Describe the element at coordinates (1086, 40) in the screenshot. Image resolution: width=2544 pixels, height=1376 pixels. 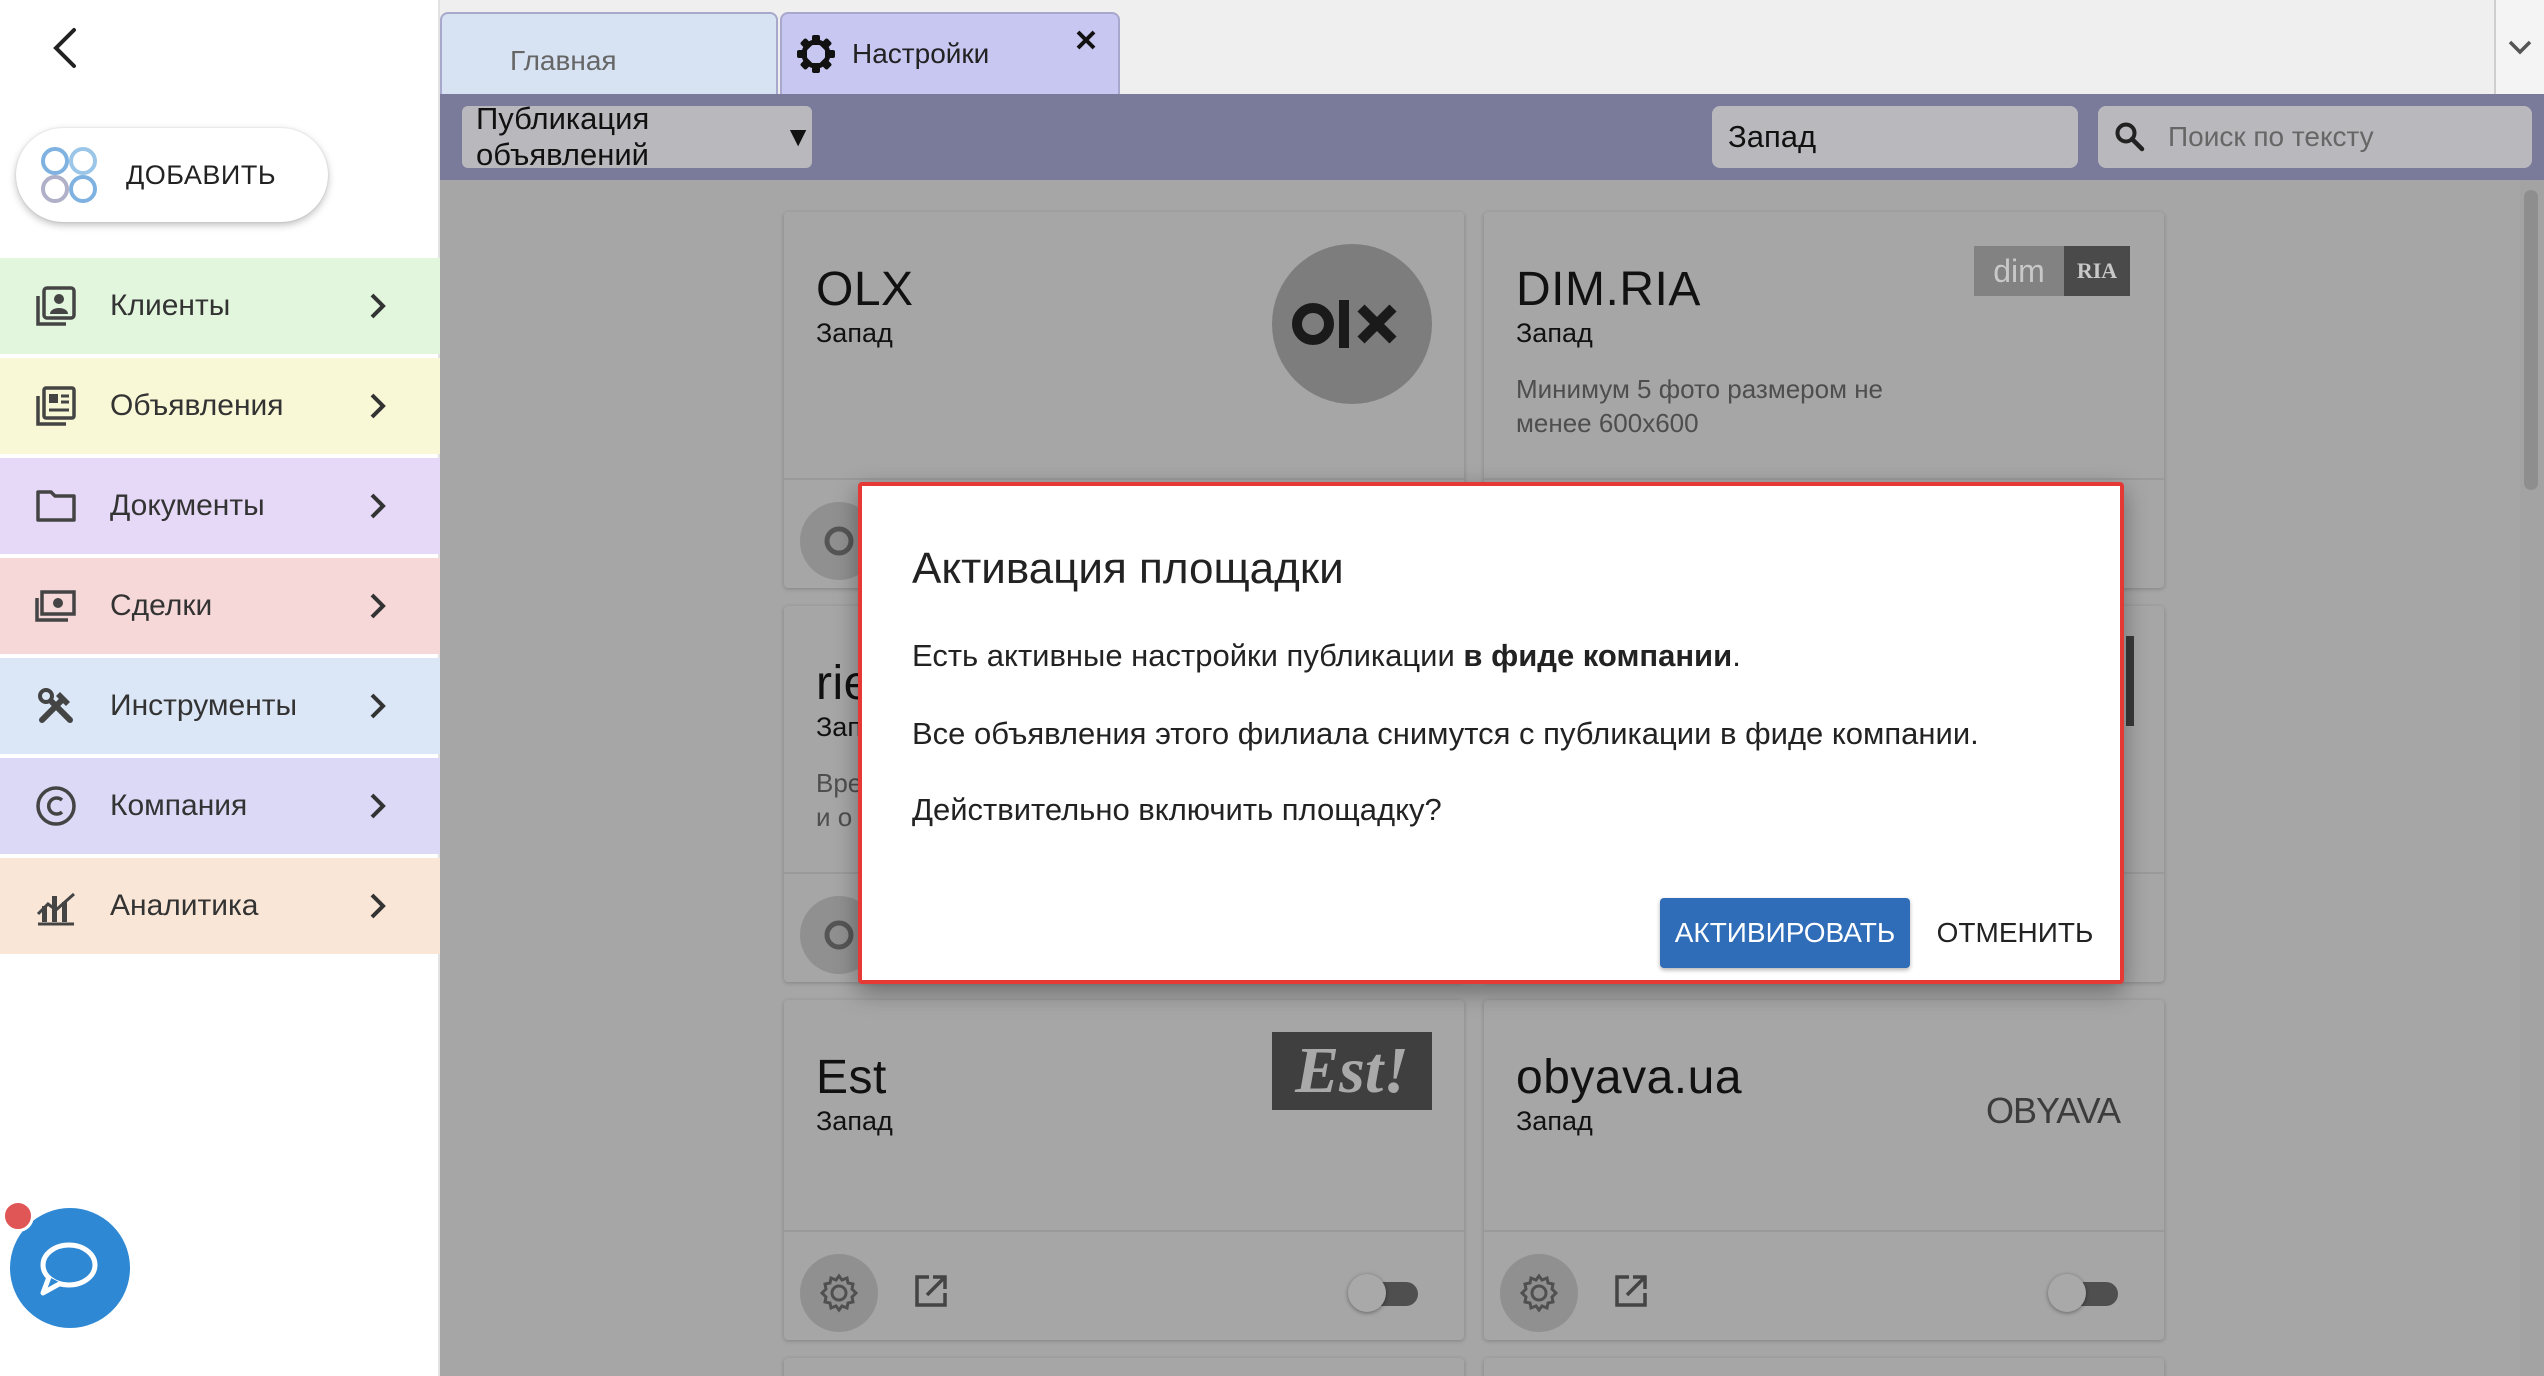
I see `close-icon` at that location.